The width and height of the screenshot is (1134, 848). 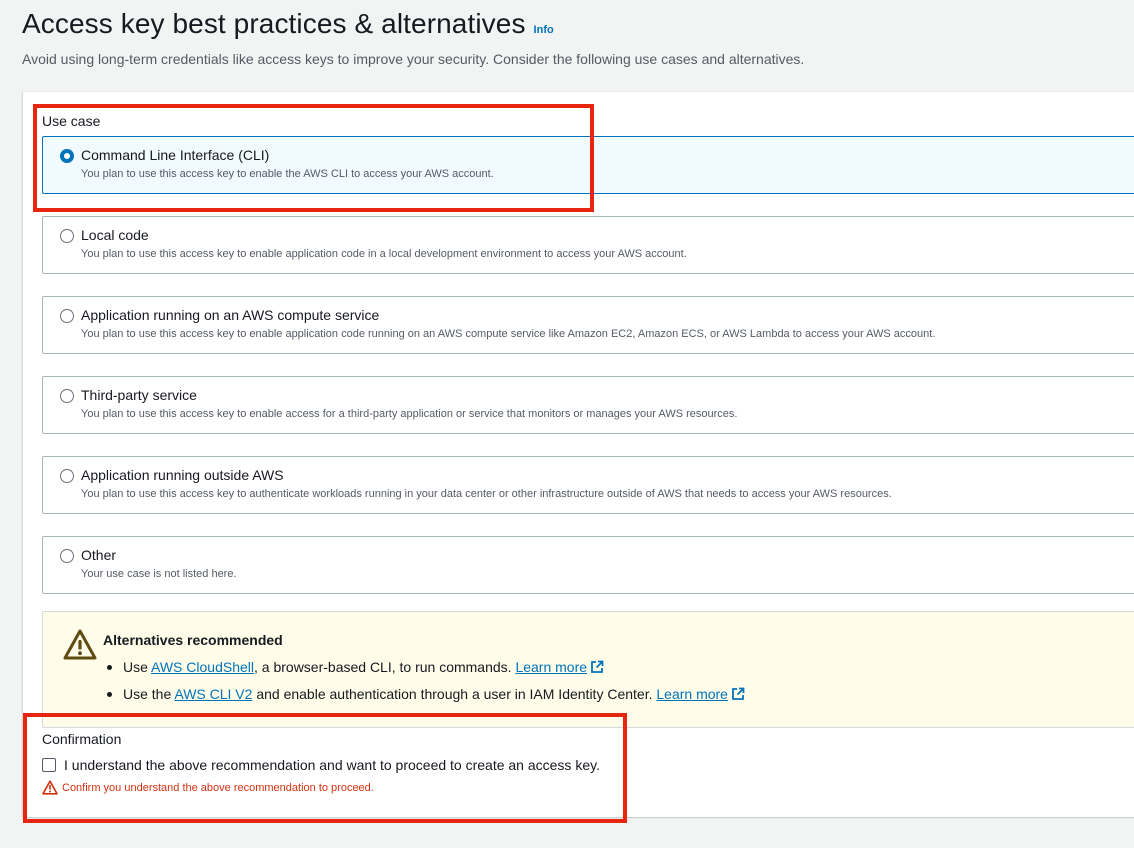 I want to click on page-title: Access key best practices & alternatives, so click(x=274, y=23).